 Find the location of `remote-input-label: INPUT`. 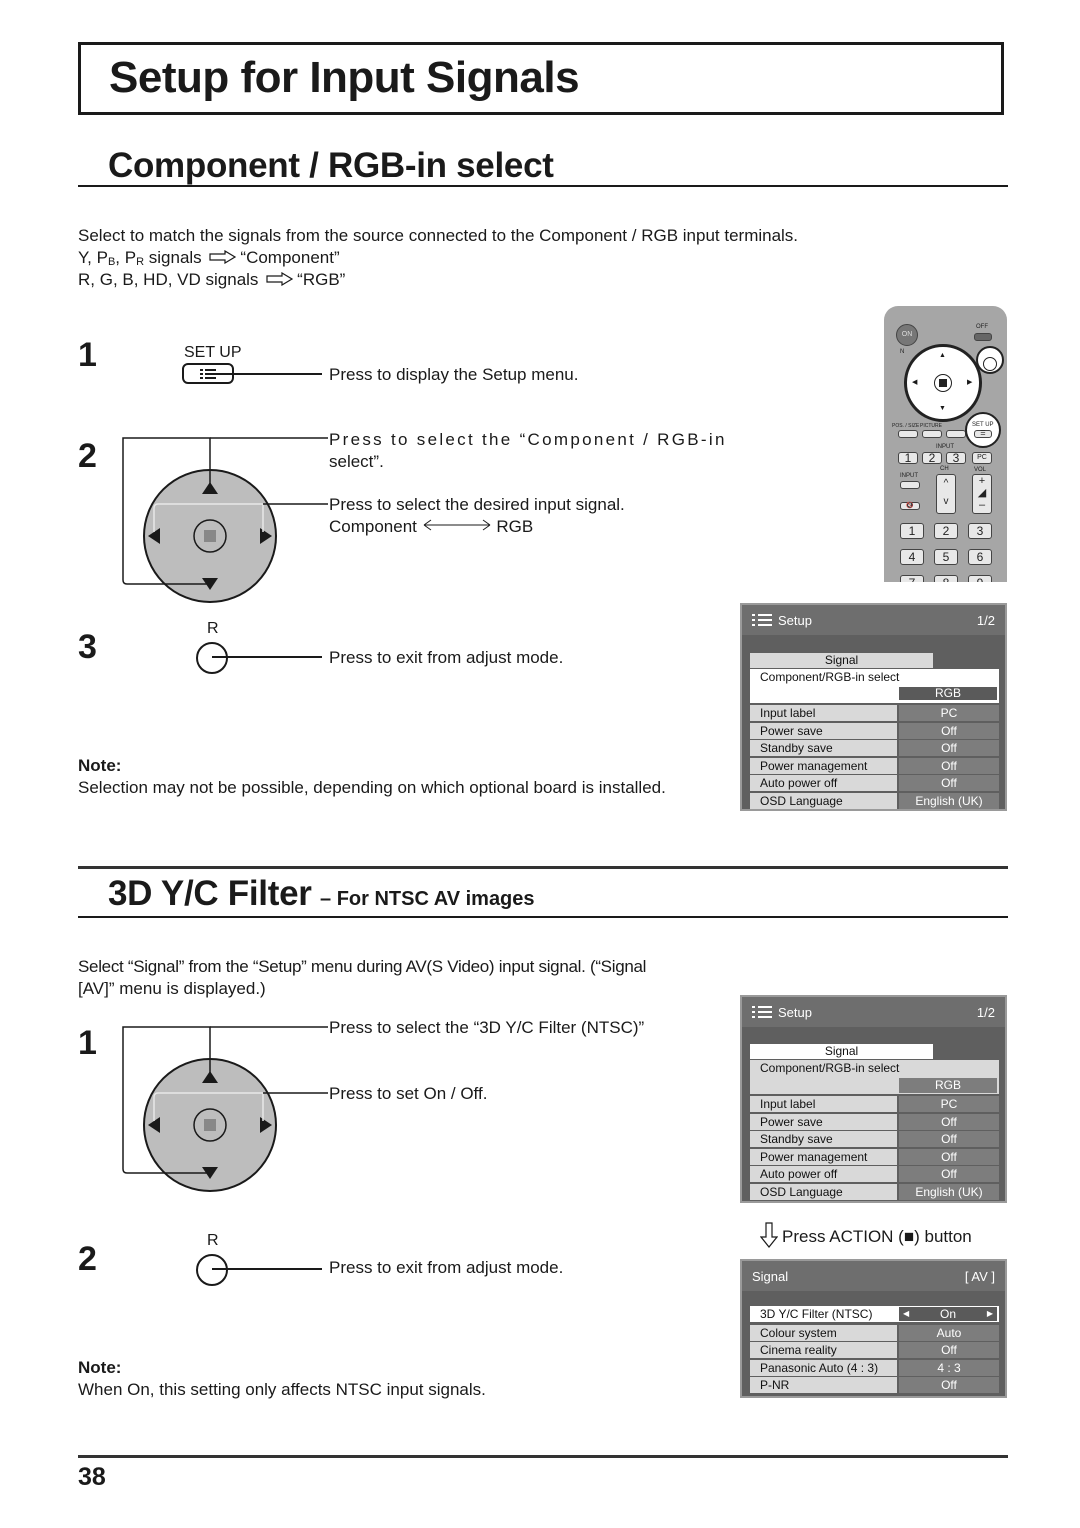

remote-input-label: INPUT is located at coordinates (909, 476).